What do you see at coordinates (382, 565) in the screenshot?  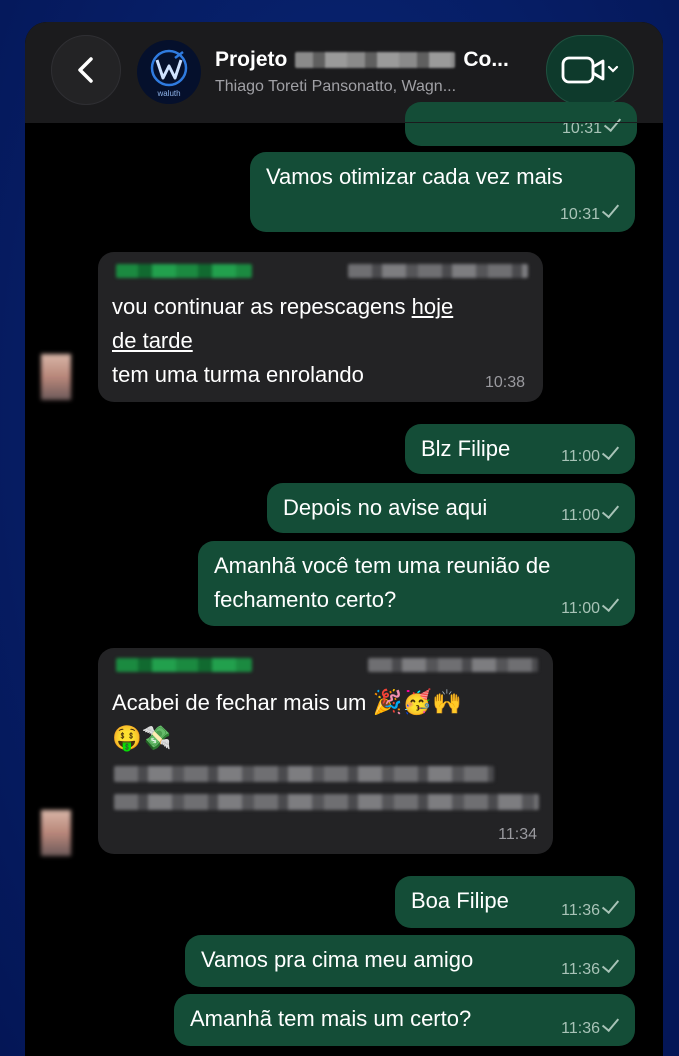 I see `message-text-line1: Amanhã você tem uma reunião de` at bounding box center [382, 565].